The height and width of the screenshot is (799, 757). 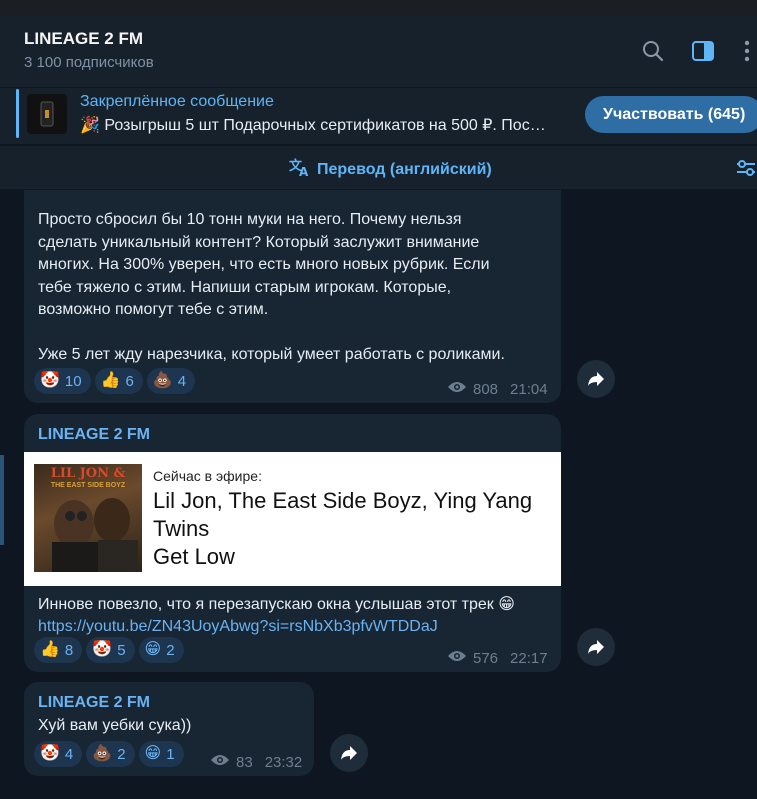 What do you see at coordinates (486, 389) in the screenshot?
I see `view-count: 808` at bounding box center [486, 389].